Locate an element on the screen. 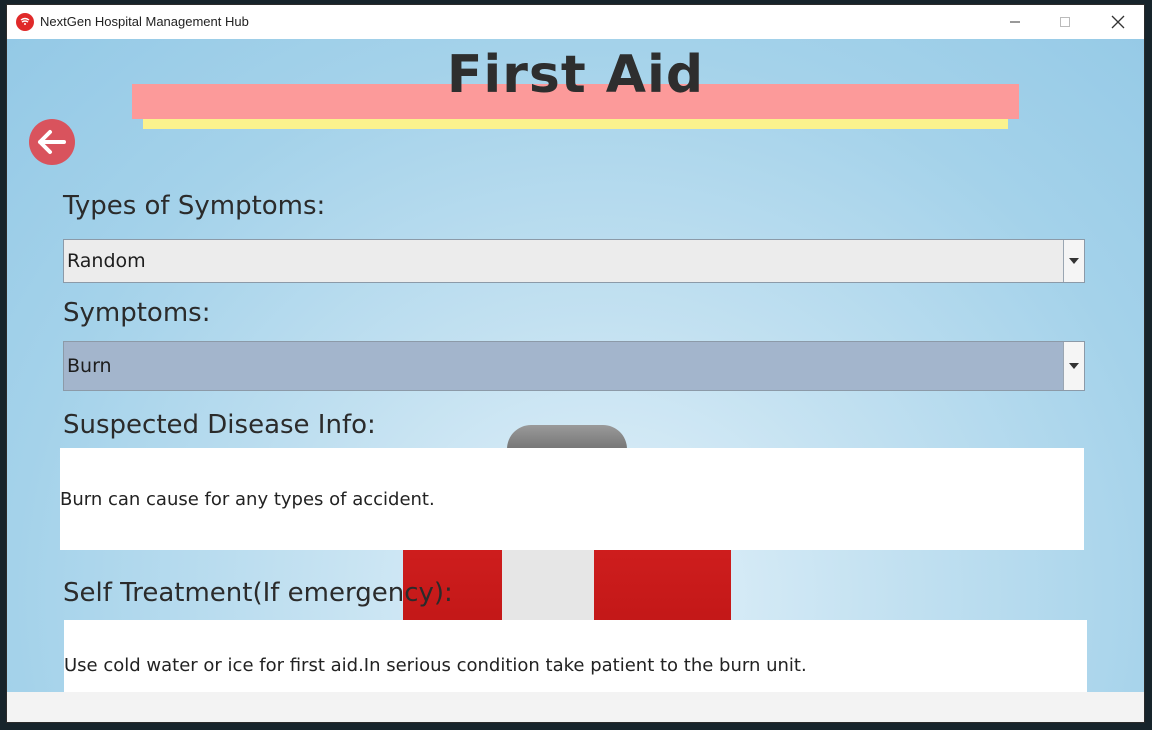 Image resolution: width=1152 pixels, height=730 pixels. symptom-type-label: Types of Symptoms: is located at coordinates (194, 206).